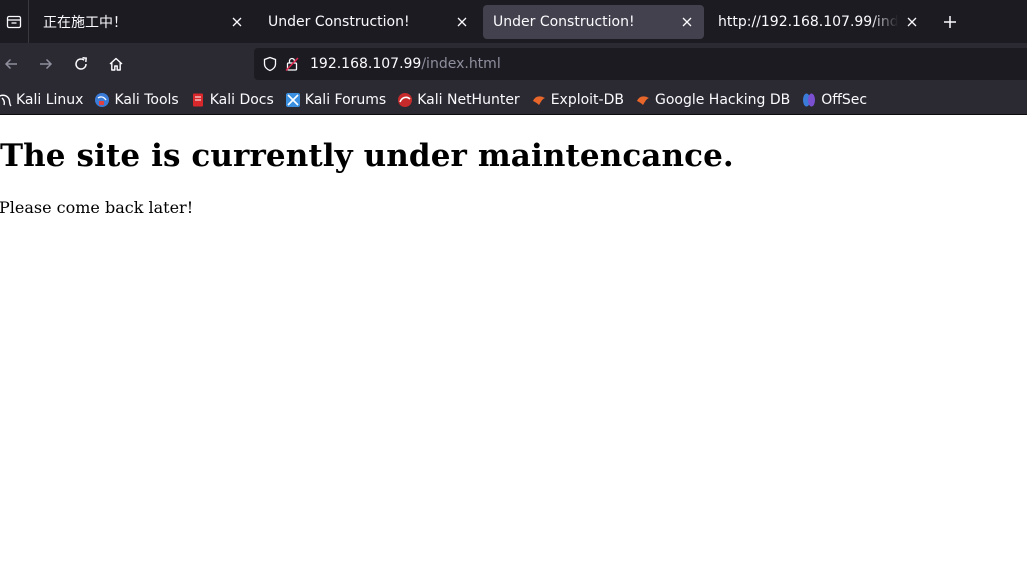 This screenshot has width=1027, height=568. What do you see at coordinates (461, 64) in the screenshot?
I see `url-path: /index.html` at bounding box center [461, 64].